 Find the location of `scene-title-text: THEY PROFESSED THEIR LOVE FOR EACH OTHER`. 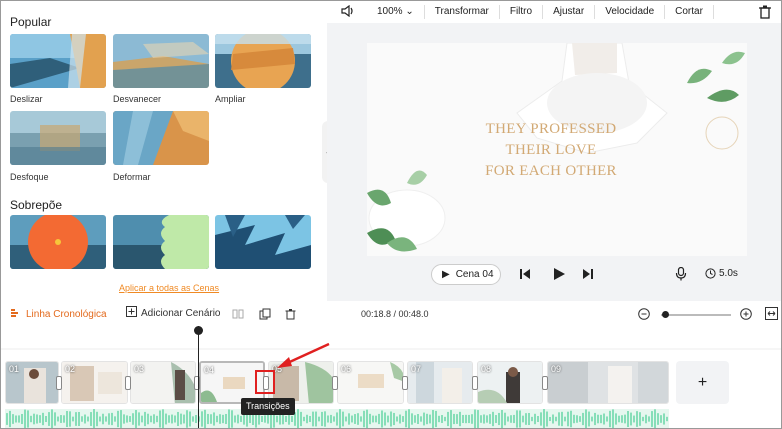

scene-title-text: THEY PROFESSED THEIR LOVE FOR EACH OTHER is located at coordinates (551, 150).